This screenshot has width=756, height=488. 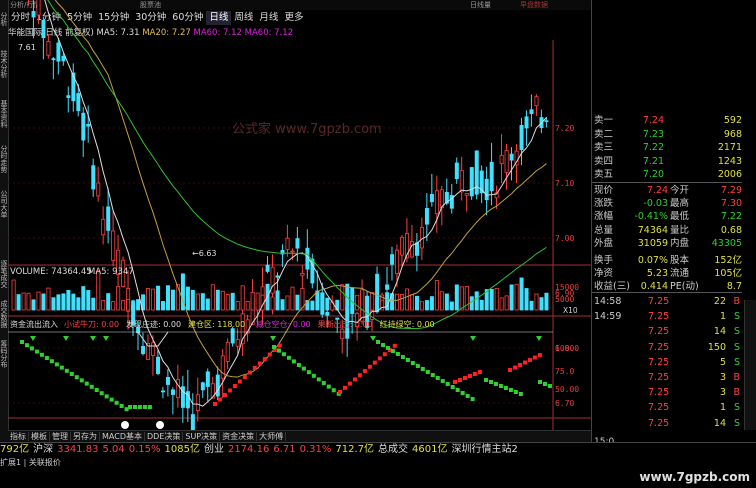 I want to click on left-tab: 技术分析, so click(x=4, y=64).